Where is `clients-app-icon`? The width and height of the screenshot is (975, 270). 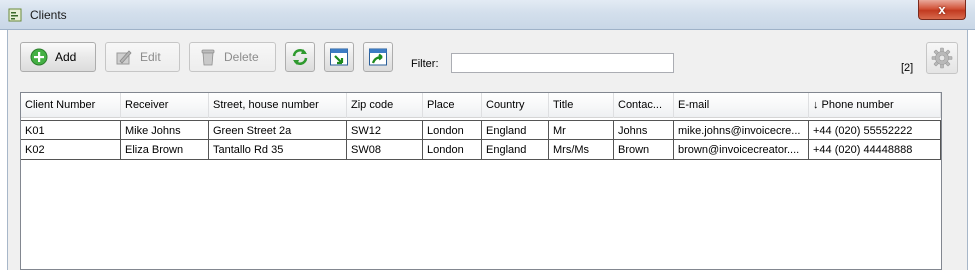 clients-app-icon is located at coordinates (15, 15).